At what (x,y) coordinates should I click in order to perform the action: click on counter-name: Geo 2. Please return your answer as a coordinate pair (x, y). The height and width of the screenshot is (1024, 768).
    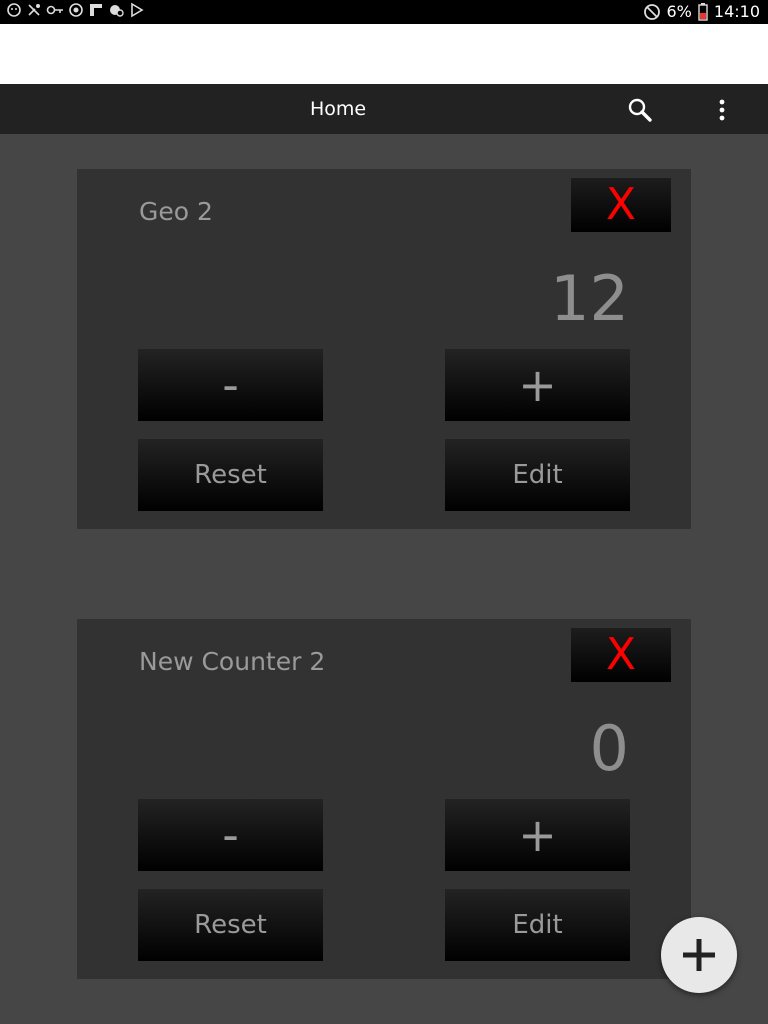
    Looking at the image, I should click on (176, 211).